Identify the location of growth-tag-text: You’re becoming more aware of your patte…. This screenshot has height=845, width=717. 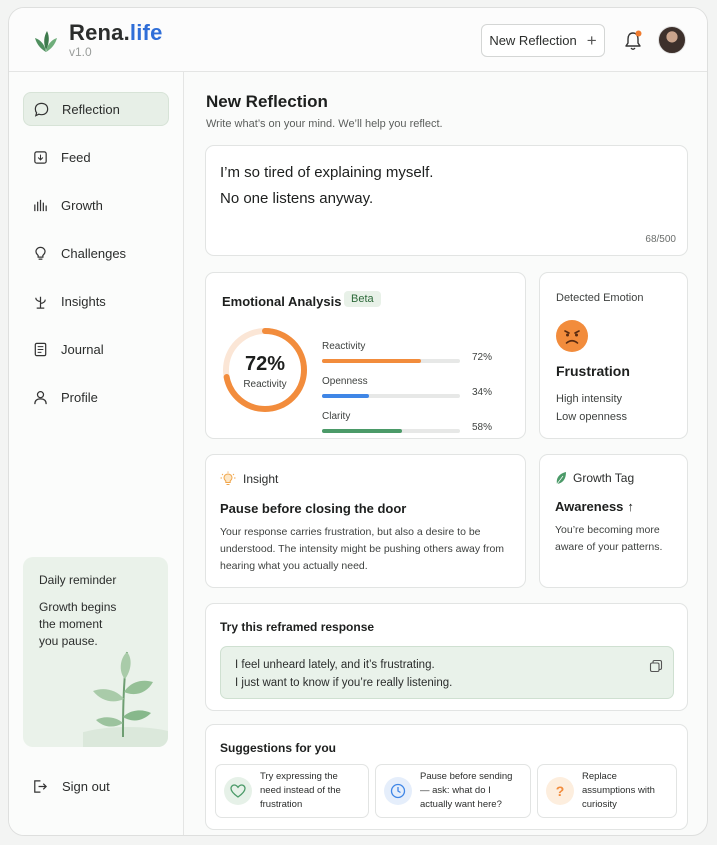
(609, 538).